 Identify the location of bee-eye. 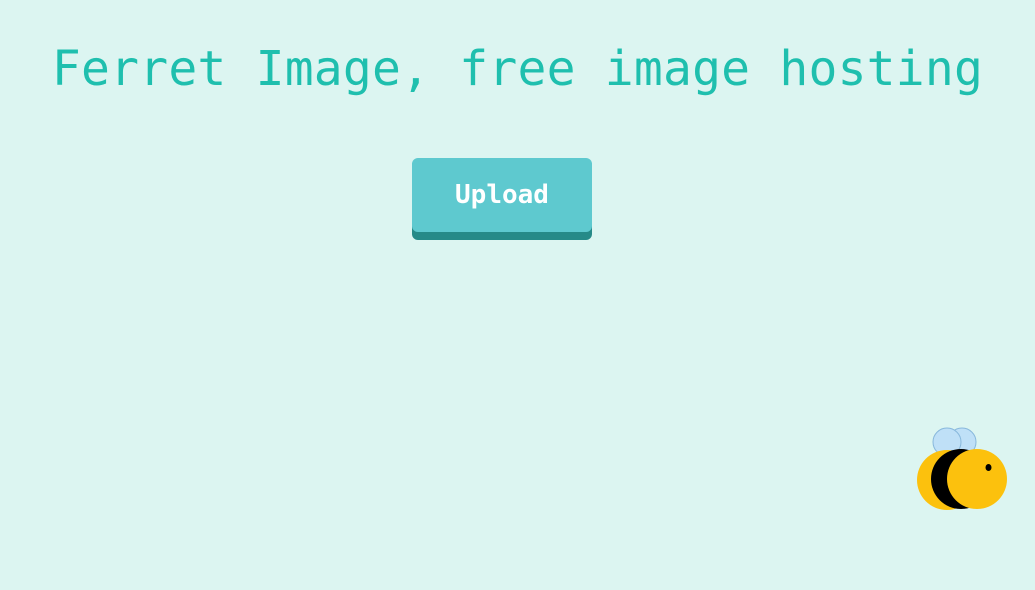
(988, 467).